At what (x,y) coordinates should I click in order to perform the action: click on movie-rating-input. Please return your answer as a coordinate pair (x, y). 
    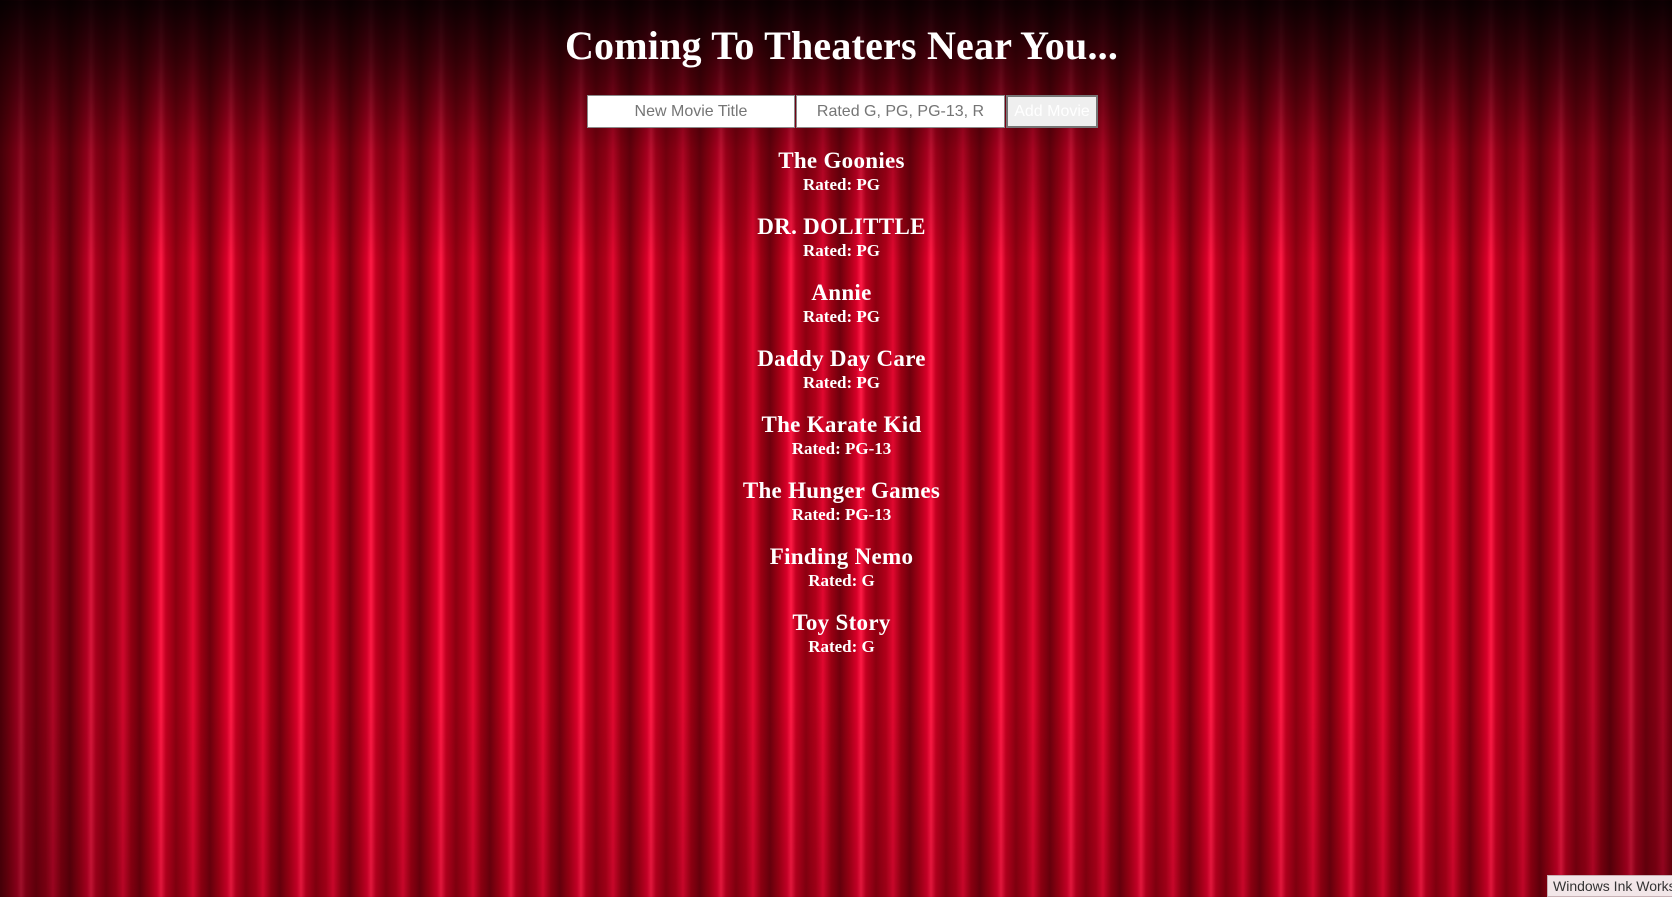
    Looking at the image, I should click on (900, 111).